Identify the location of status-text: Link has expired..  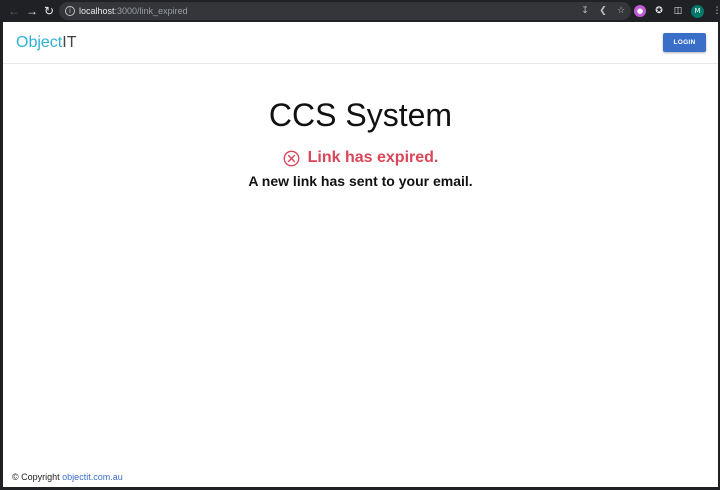
(373, 157).